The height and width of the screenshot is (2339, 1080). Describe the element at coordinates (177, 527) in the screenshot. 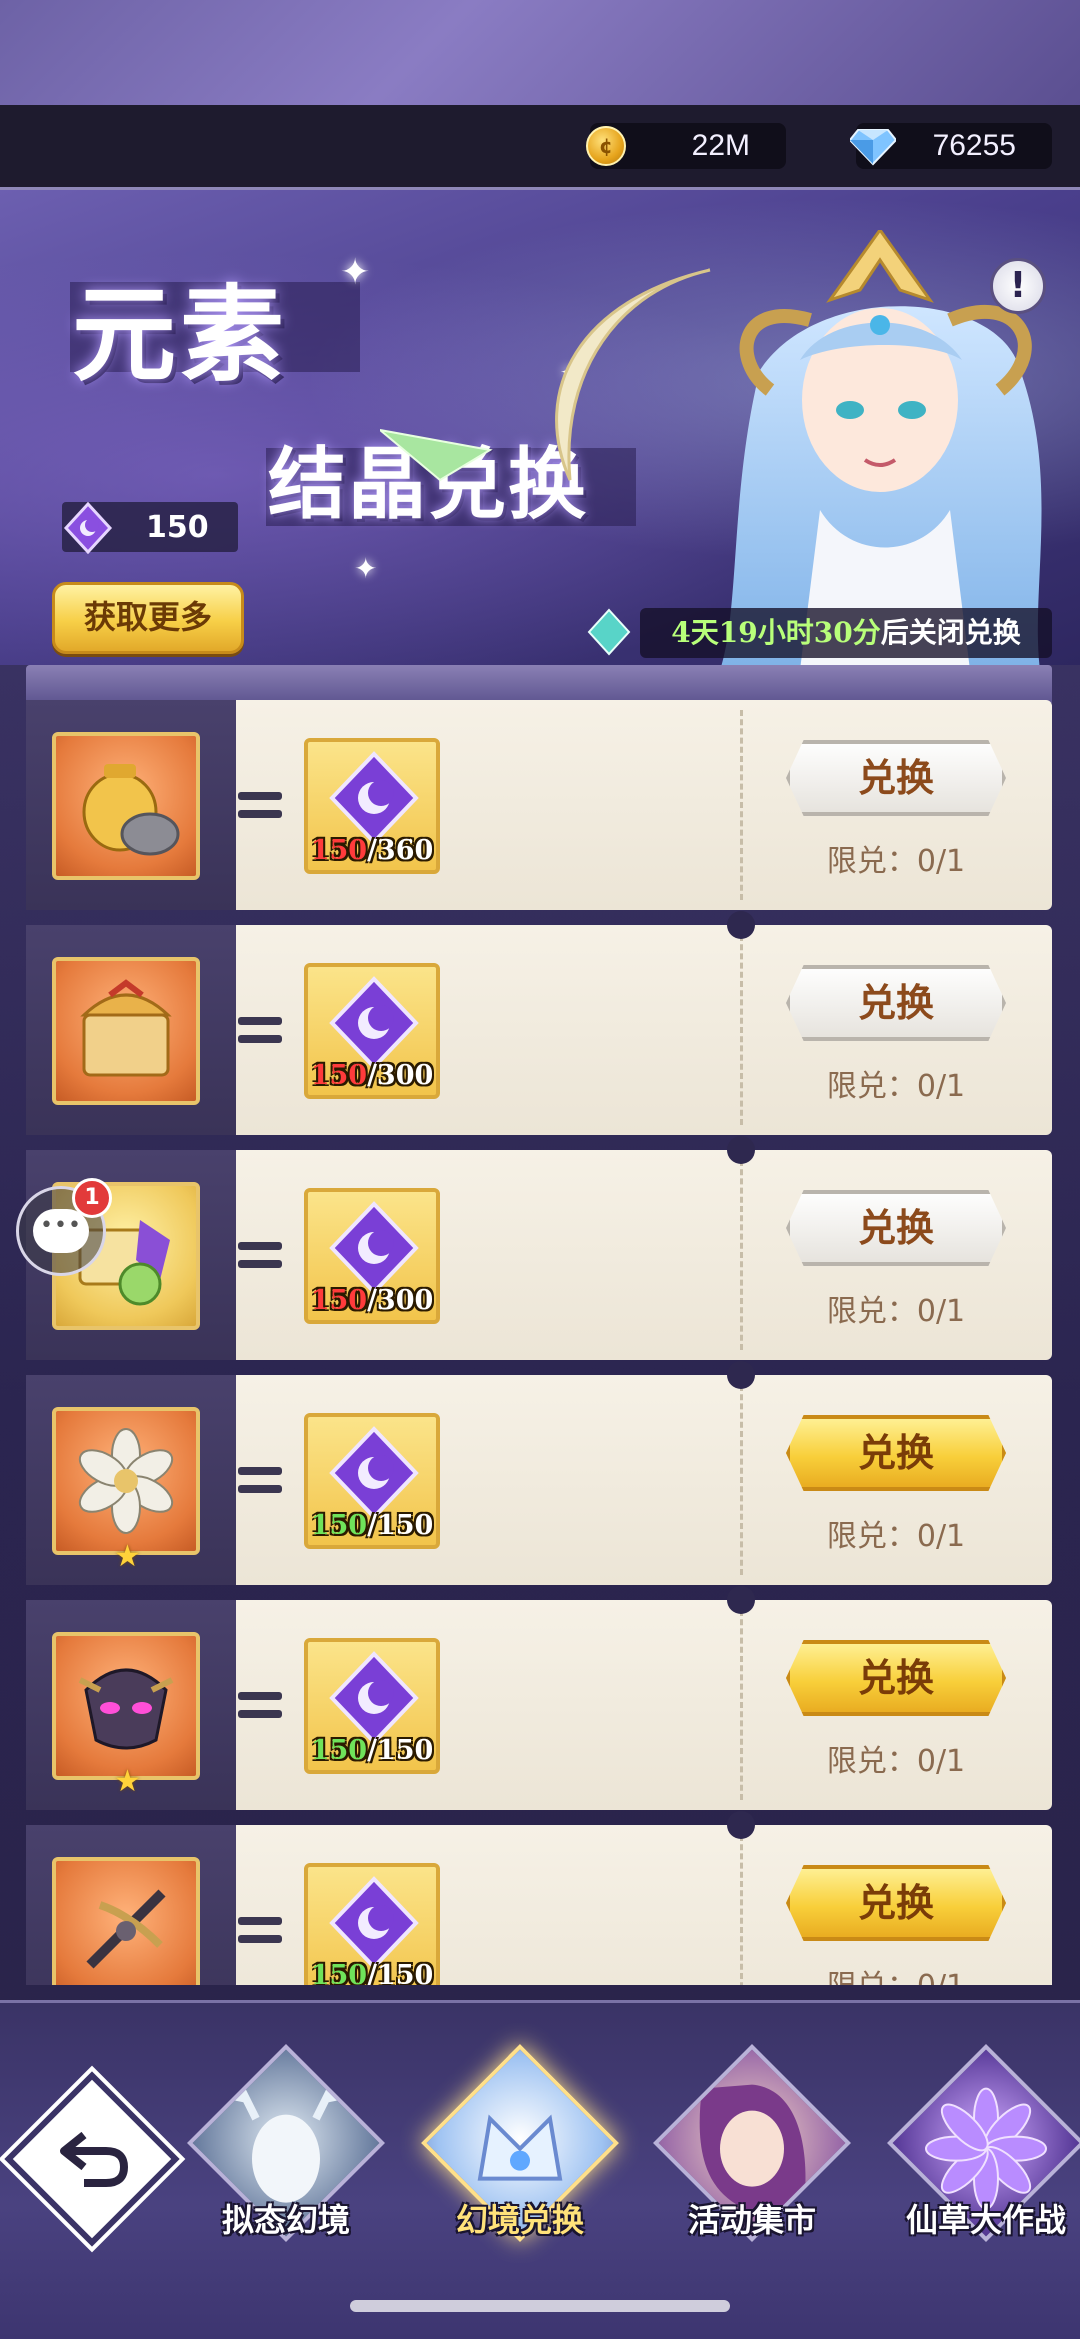

I see `crystal-balance-value: 150` at that location.